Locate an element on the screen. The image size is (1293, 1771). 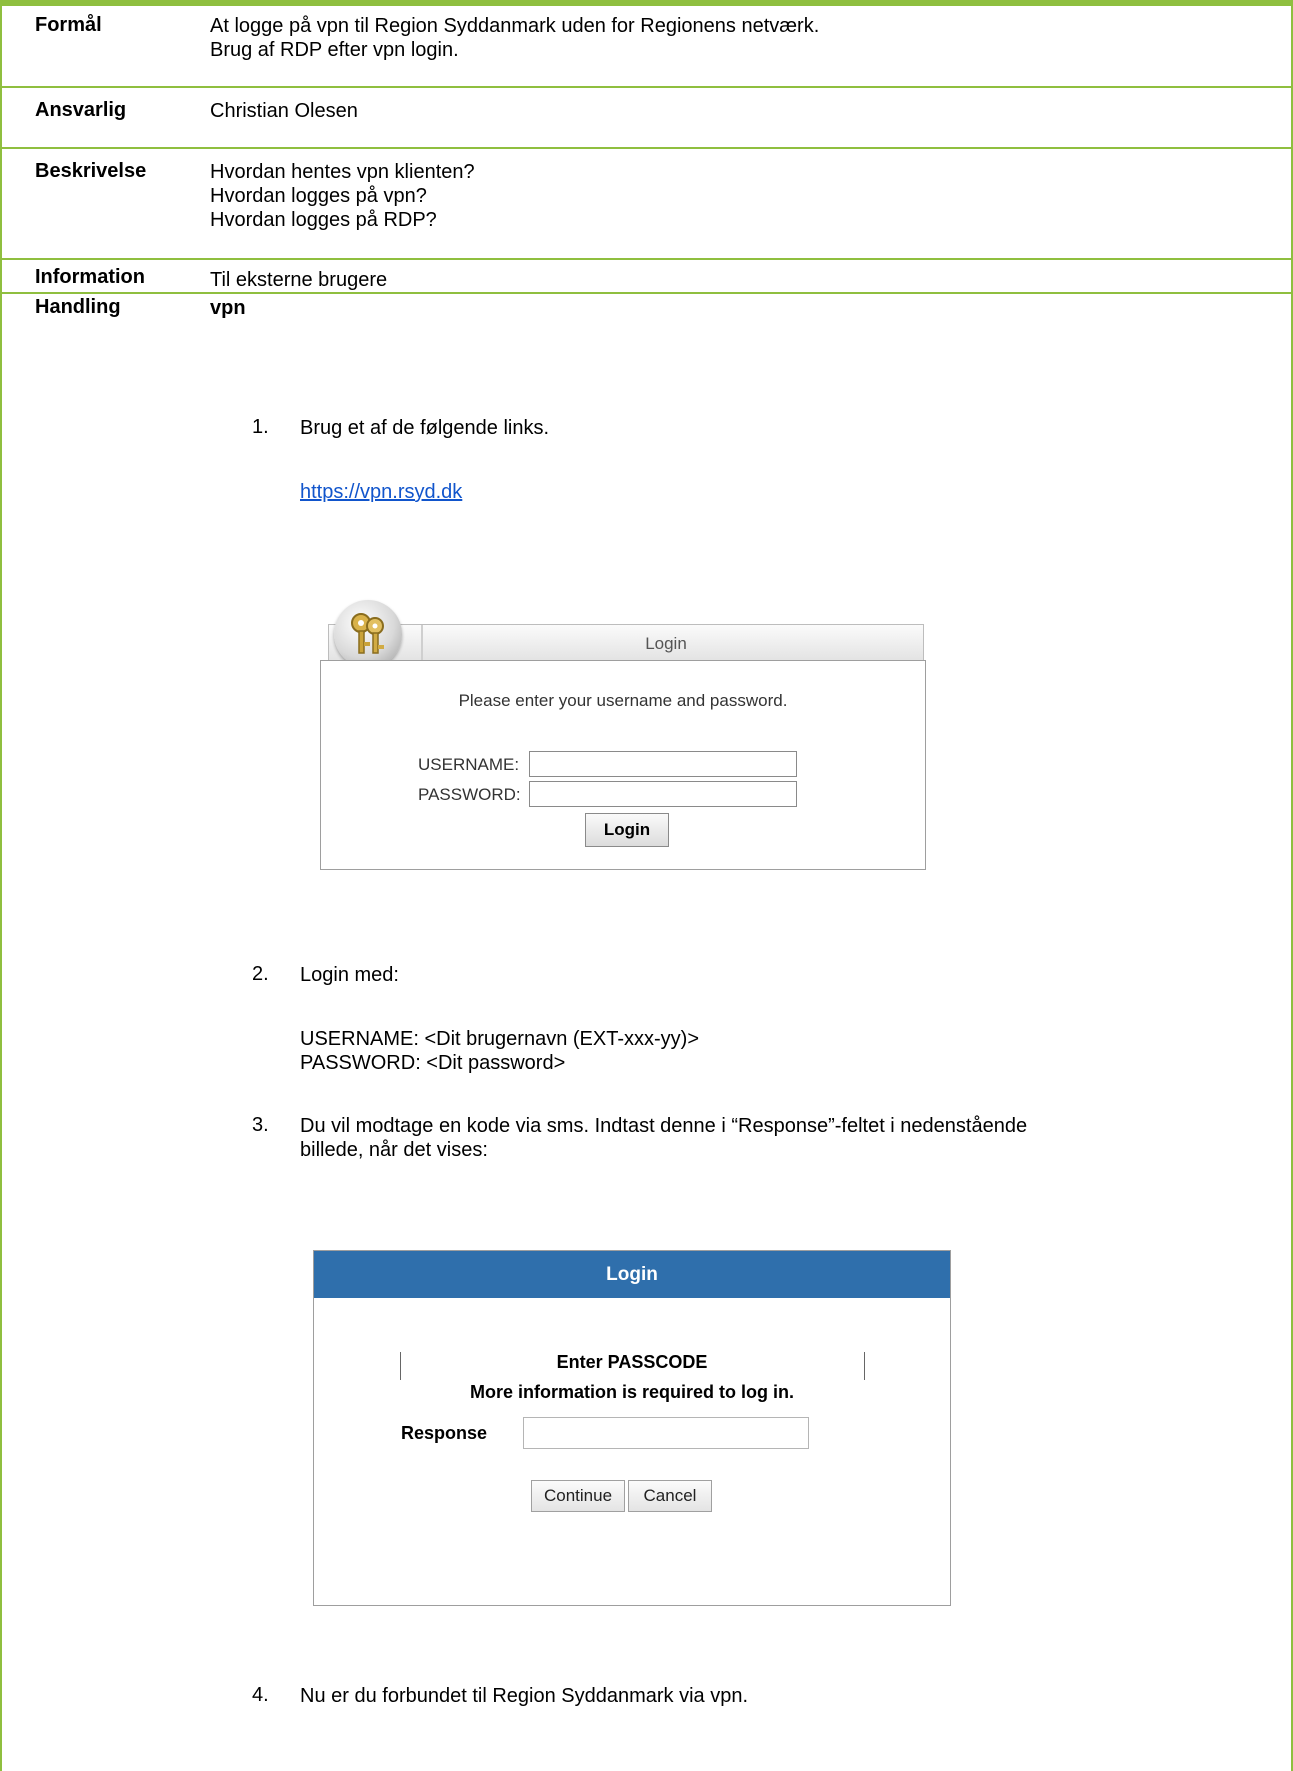
beskrivelse-line-2: Hvordan logges på vpn? is located at coordinates (318, 196).